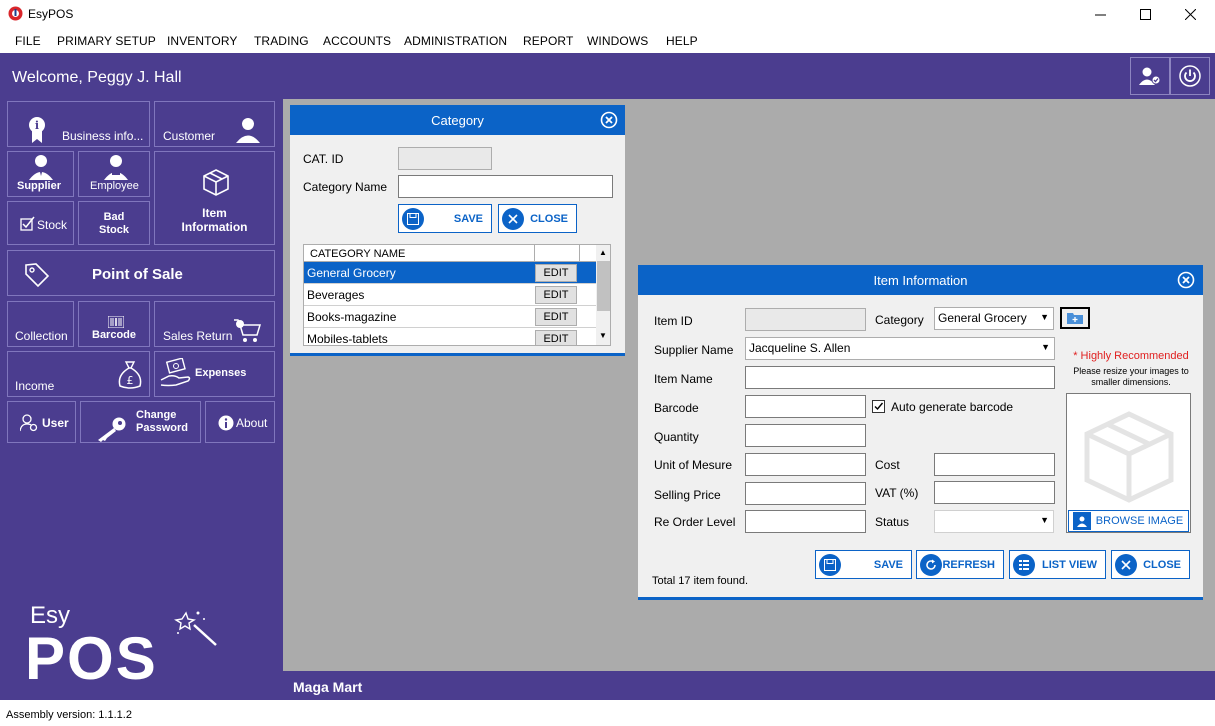 Image resolution: width=1215 pixels, height=726 pixels. Describe the element at coordinates (445, 158) in the screenshot. I see `cat-id-field` at that location.